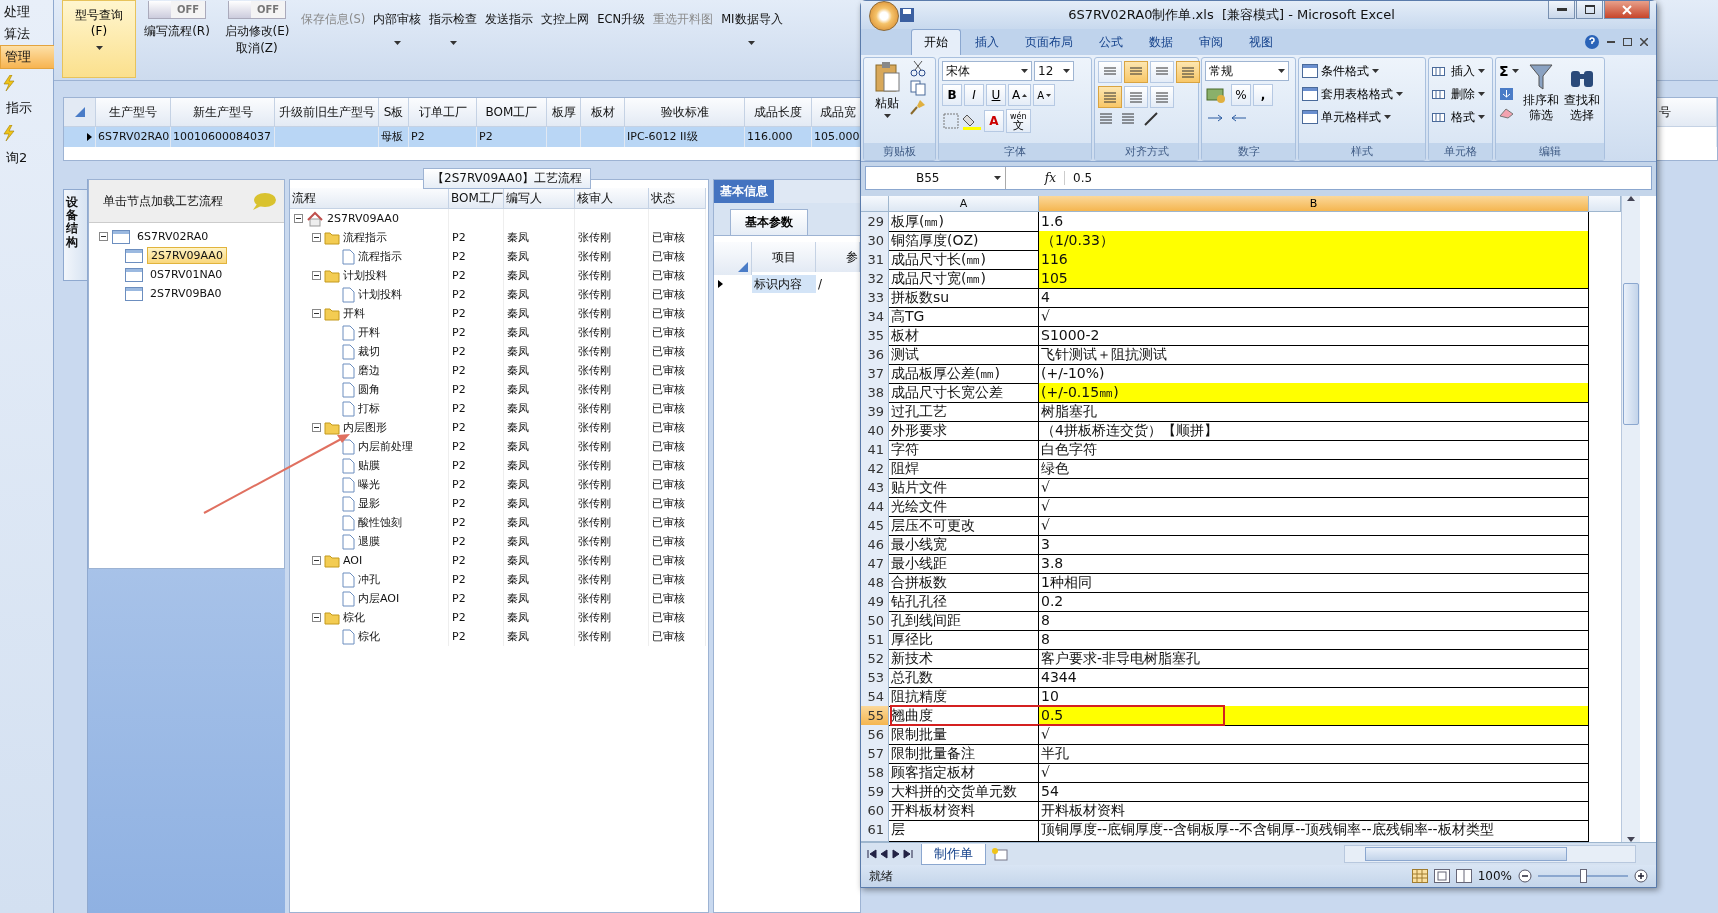 This screenshot has height=913, width=1718. I want to click on tab: 基本信息, so click(744, 191).